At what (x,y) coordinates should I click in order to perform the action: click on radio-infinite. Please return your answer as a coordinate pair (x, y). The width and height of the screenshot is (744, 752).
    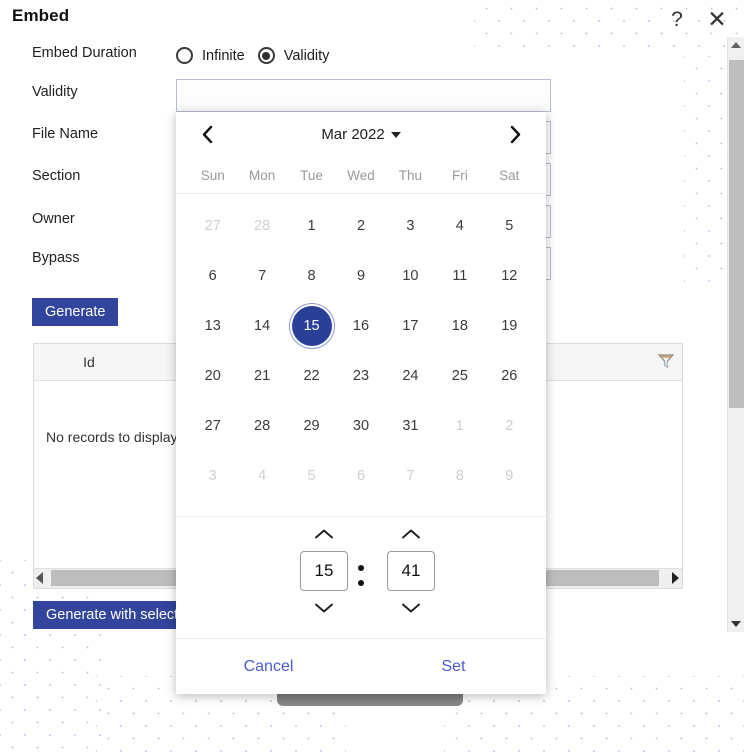
    Looking at the image, I should click on (184, 55).